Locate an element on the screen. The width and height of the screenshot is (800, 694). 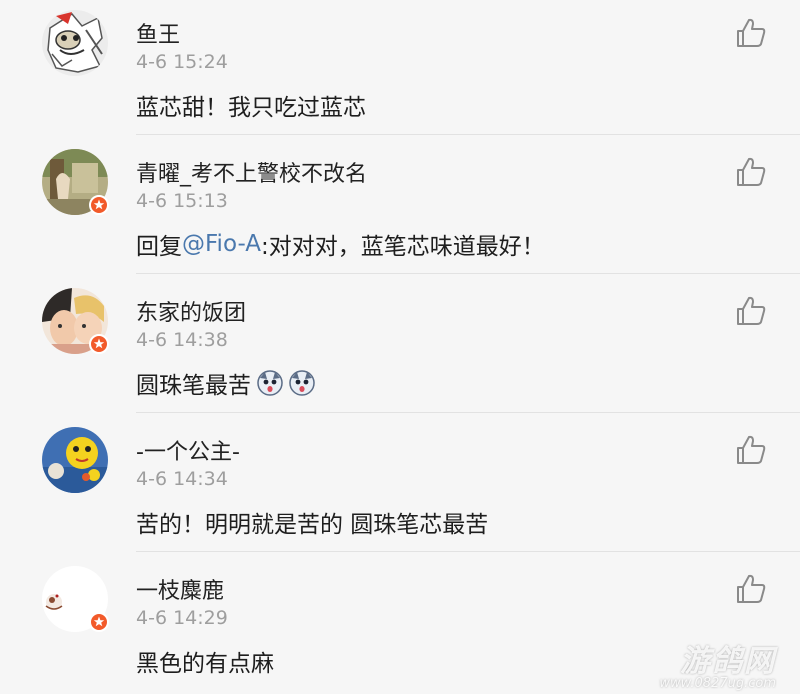
username: -一个公主- is located at coordinates (188, 450).